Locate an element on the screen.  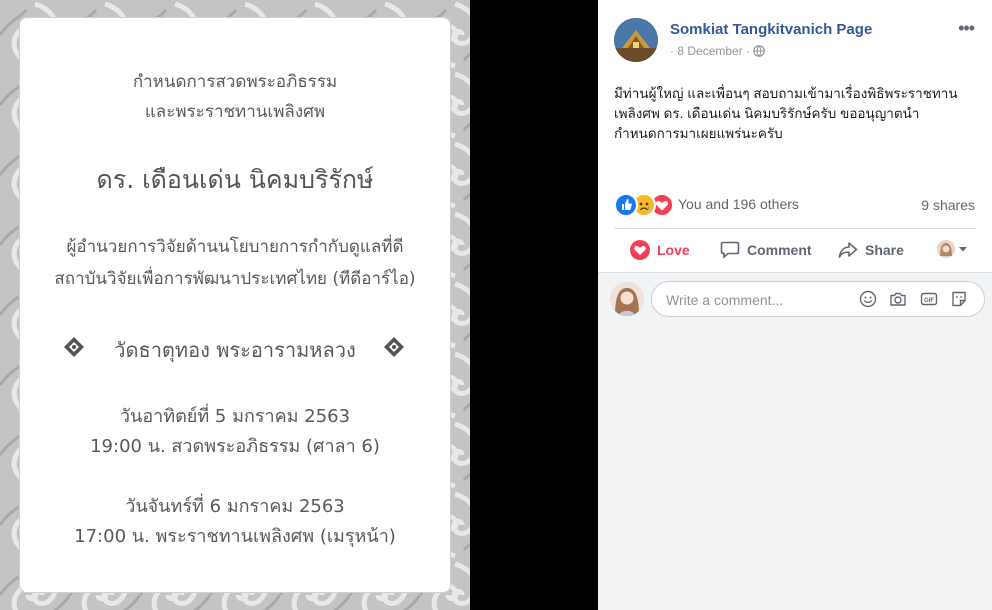
temple-avatar-icon is located at coordinates (636, 40).